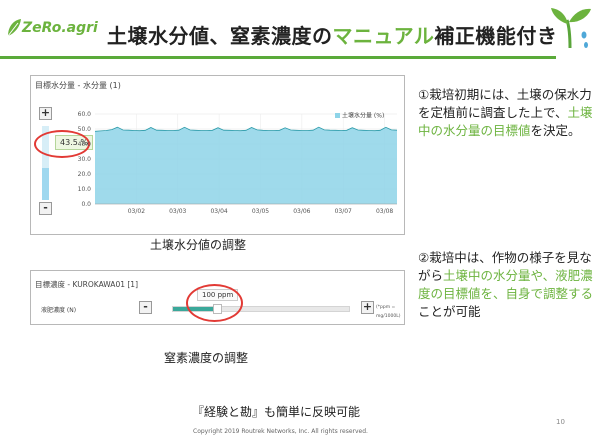 This screenshot has width=596, height=447. What do you see at coordinates (86, 284) in the screenshot?
I see `nitrogen-panel-title: 目標濃度 - KUROKAWA01 [1]` at bounding box center [86, 284].